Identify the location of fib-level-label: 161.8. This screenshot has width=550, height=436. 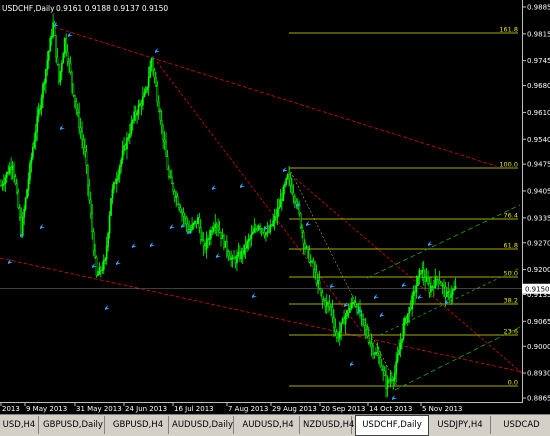
(508, 30).